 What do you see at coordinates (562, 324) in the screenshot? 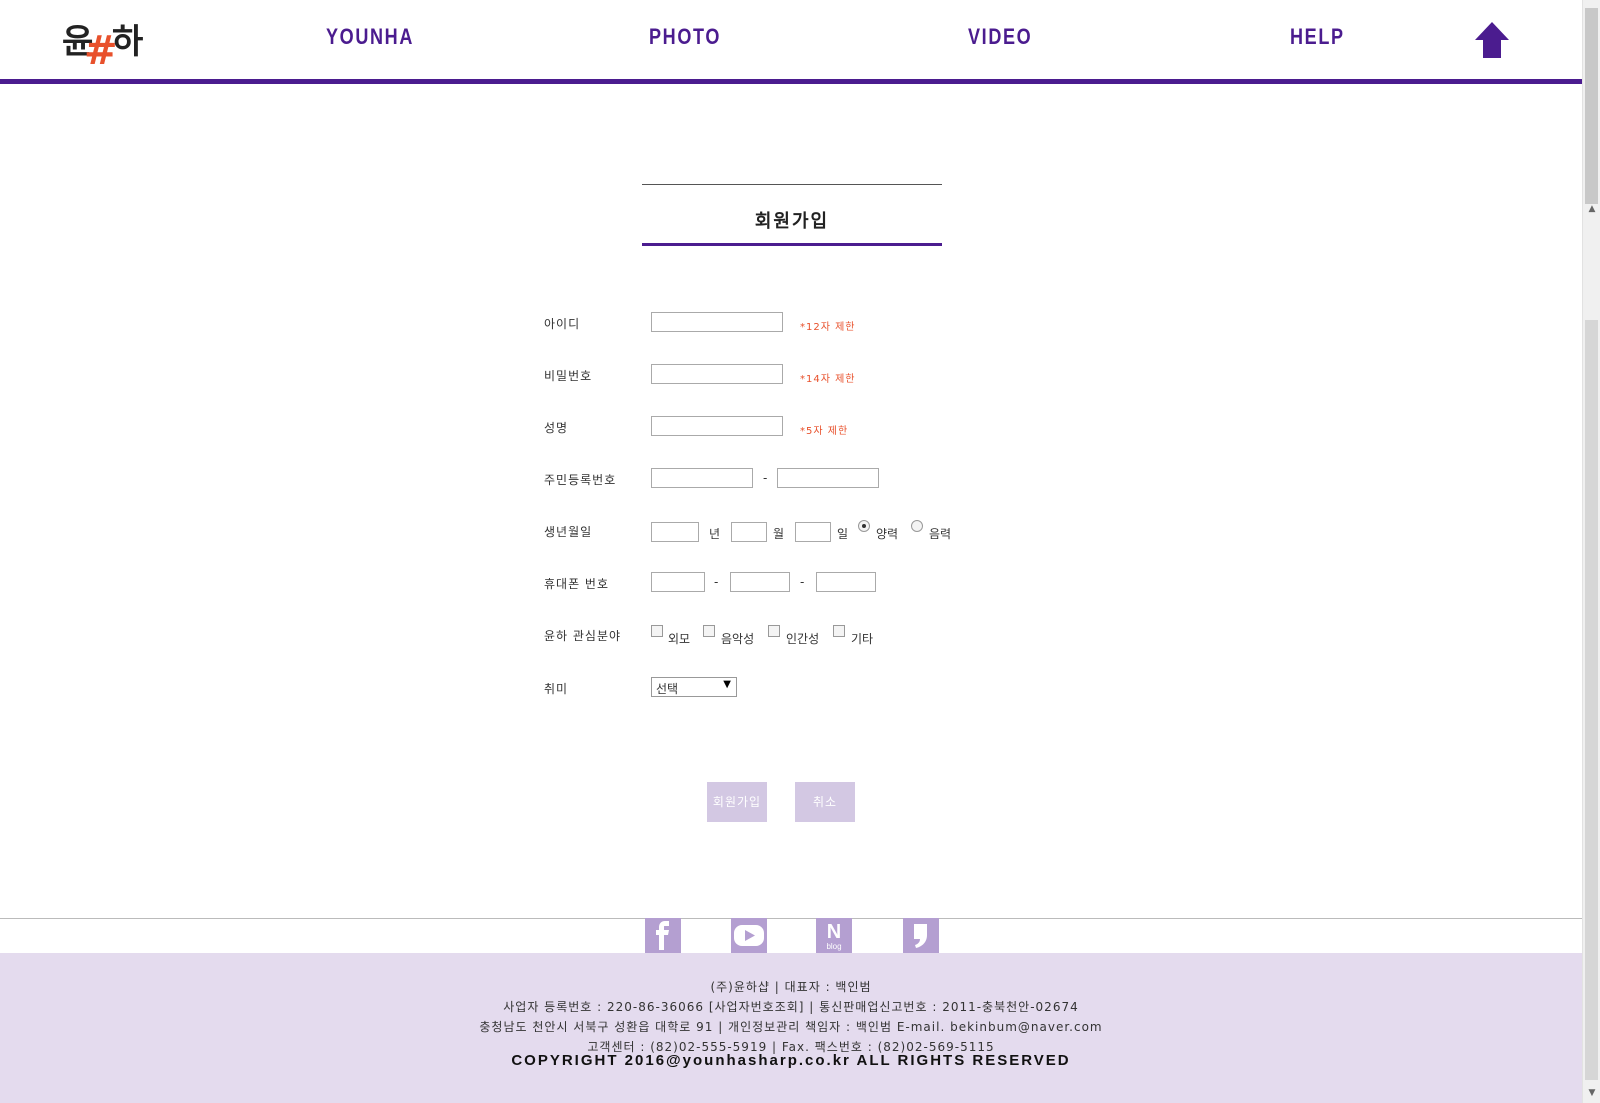
I see `id-label: 아이디` at bounding box center [562, 324].